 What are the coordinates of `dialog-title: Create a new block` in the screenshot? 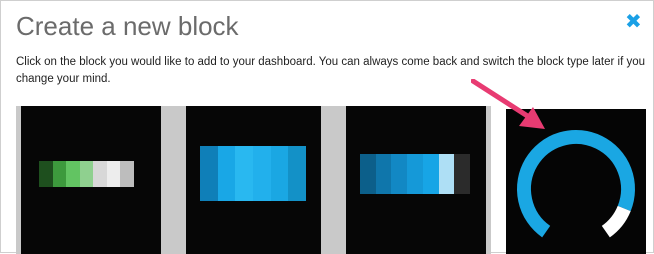 It's located at (127, 26).